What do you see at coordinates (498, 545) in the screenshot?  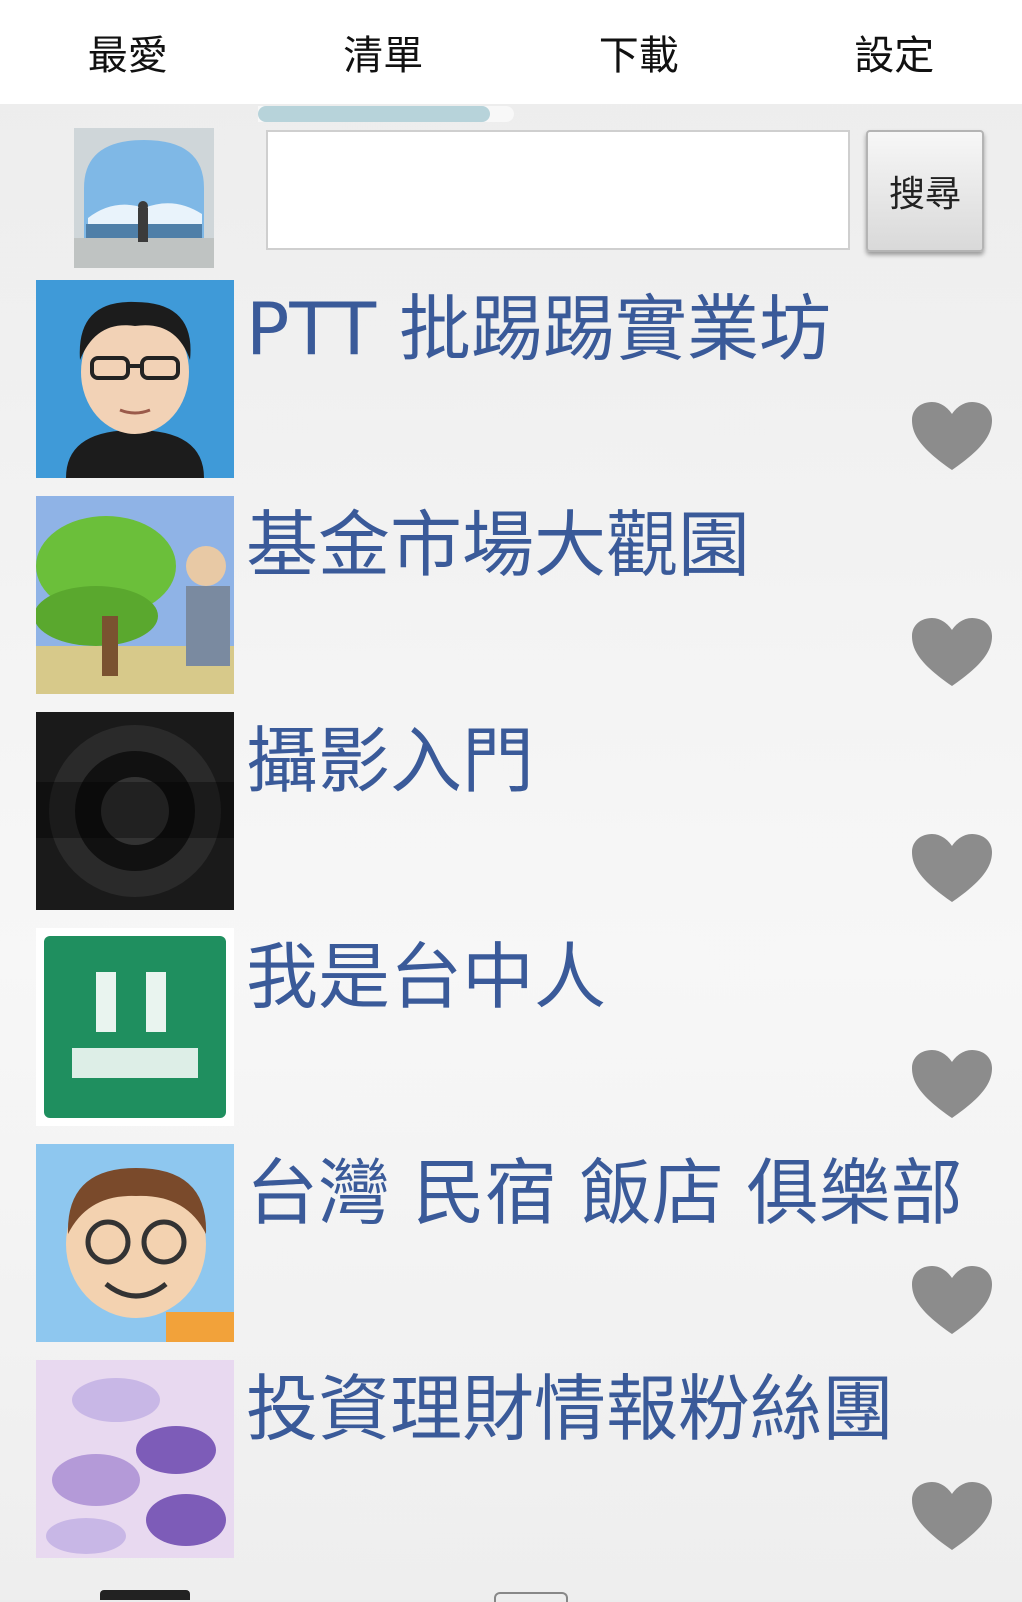 I see `group-title: 基金市場大觀園` at bounding box center [498, 545].